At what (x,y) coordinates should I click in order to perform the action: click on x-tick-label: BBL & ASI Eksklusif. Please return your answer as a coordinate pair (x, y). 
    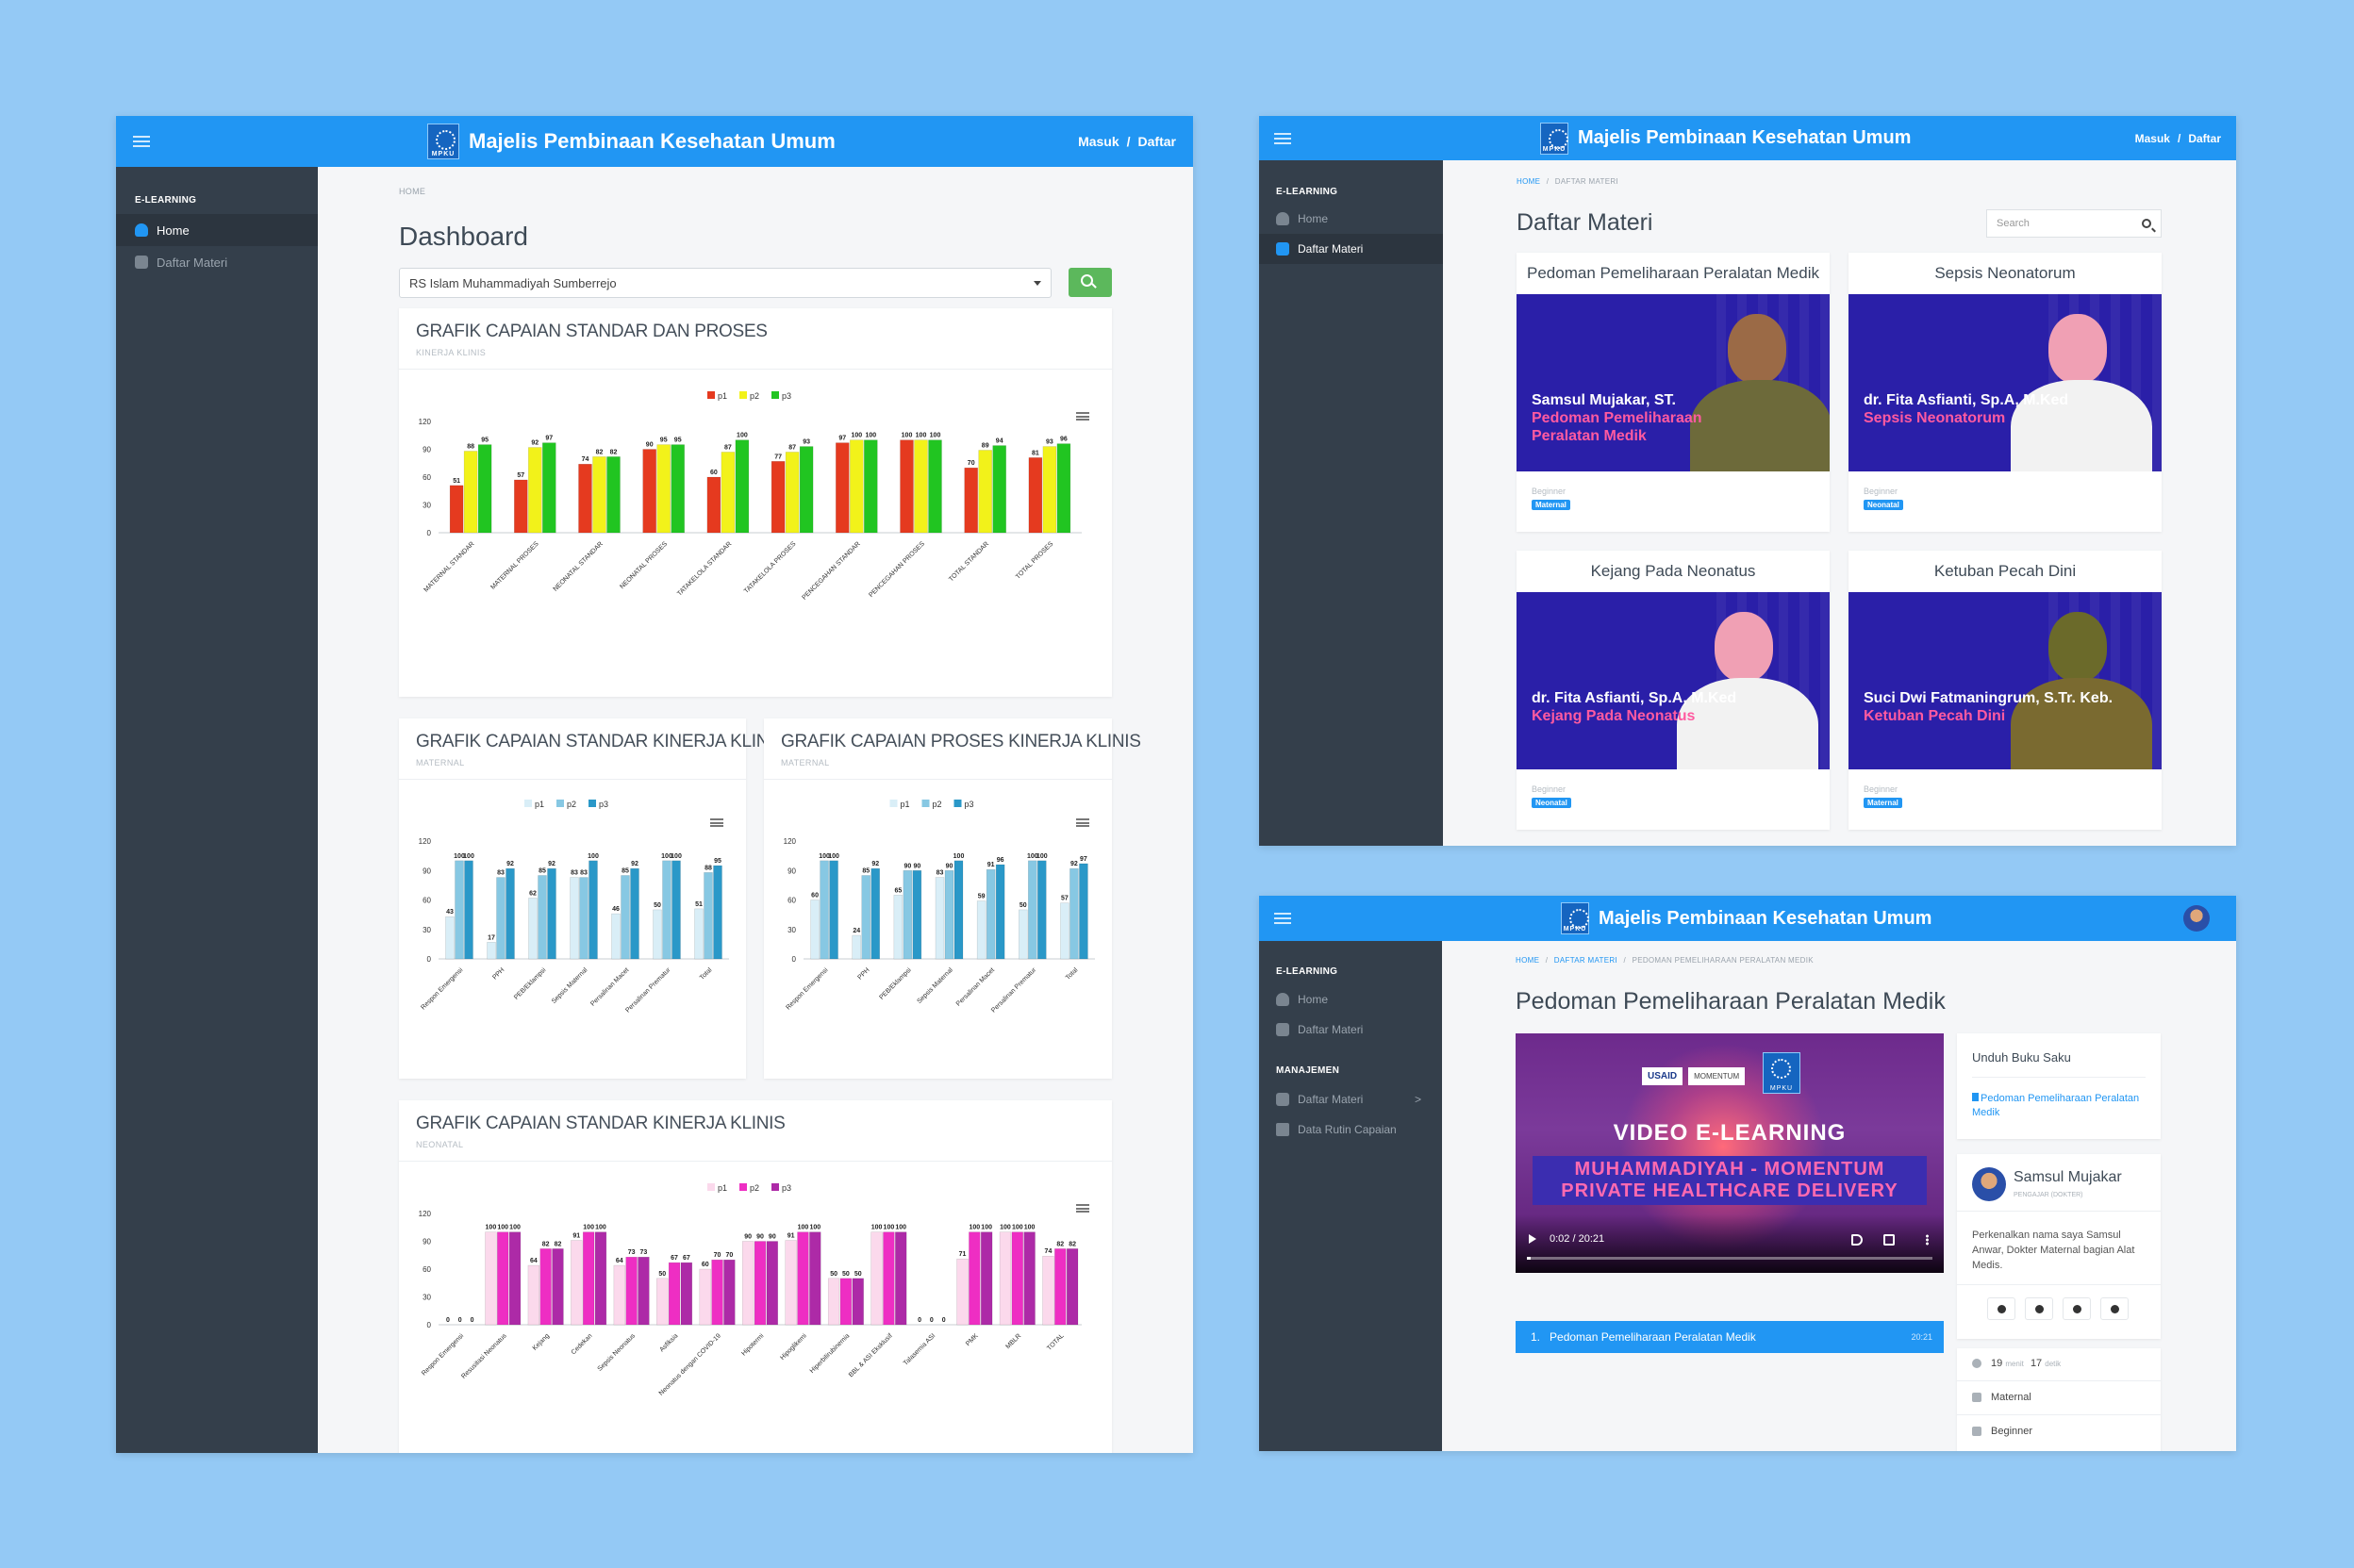
    Looking at the image, I should click on (871, 1355).